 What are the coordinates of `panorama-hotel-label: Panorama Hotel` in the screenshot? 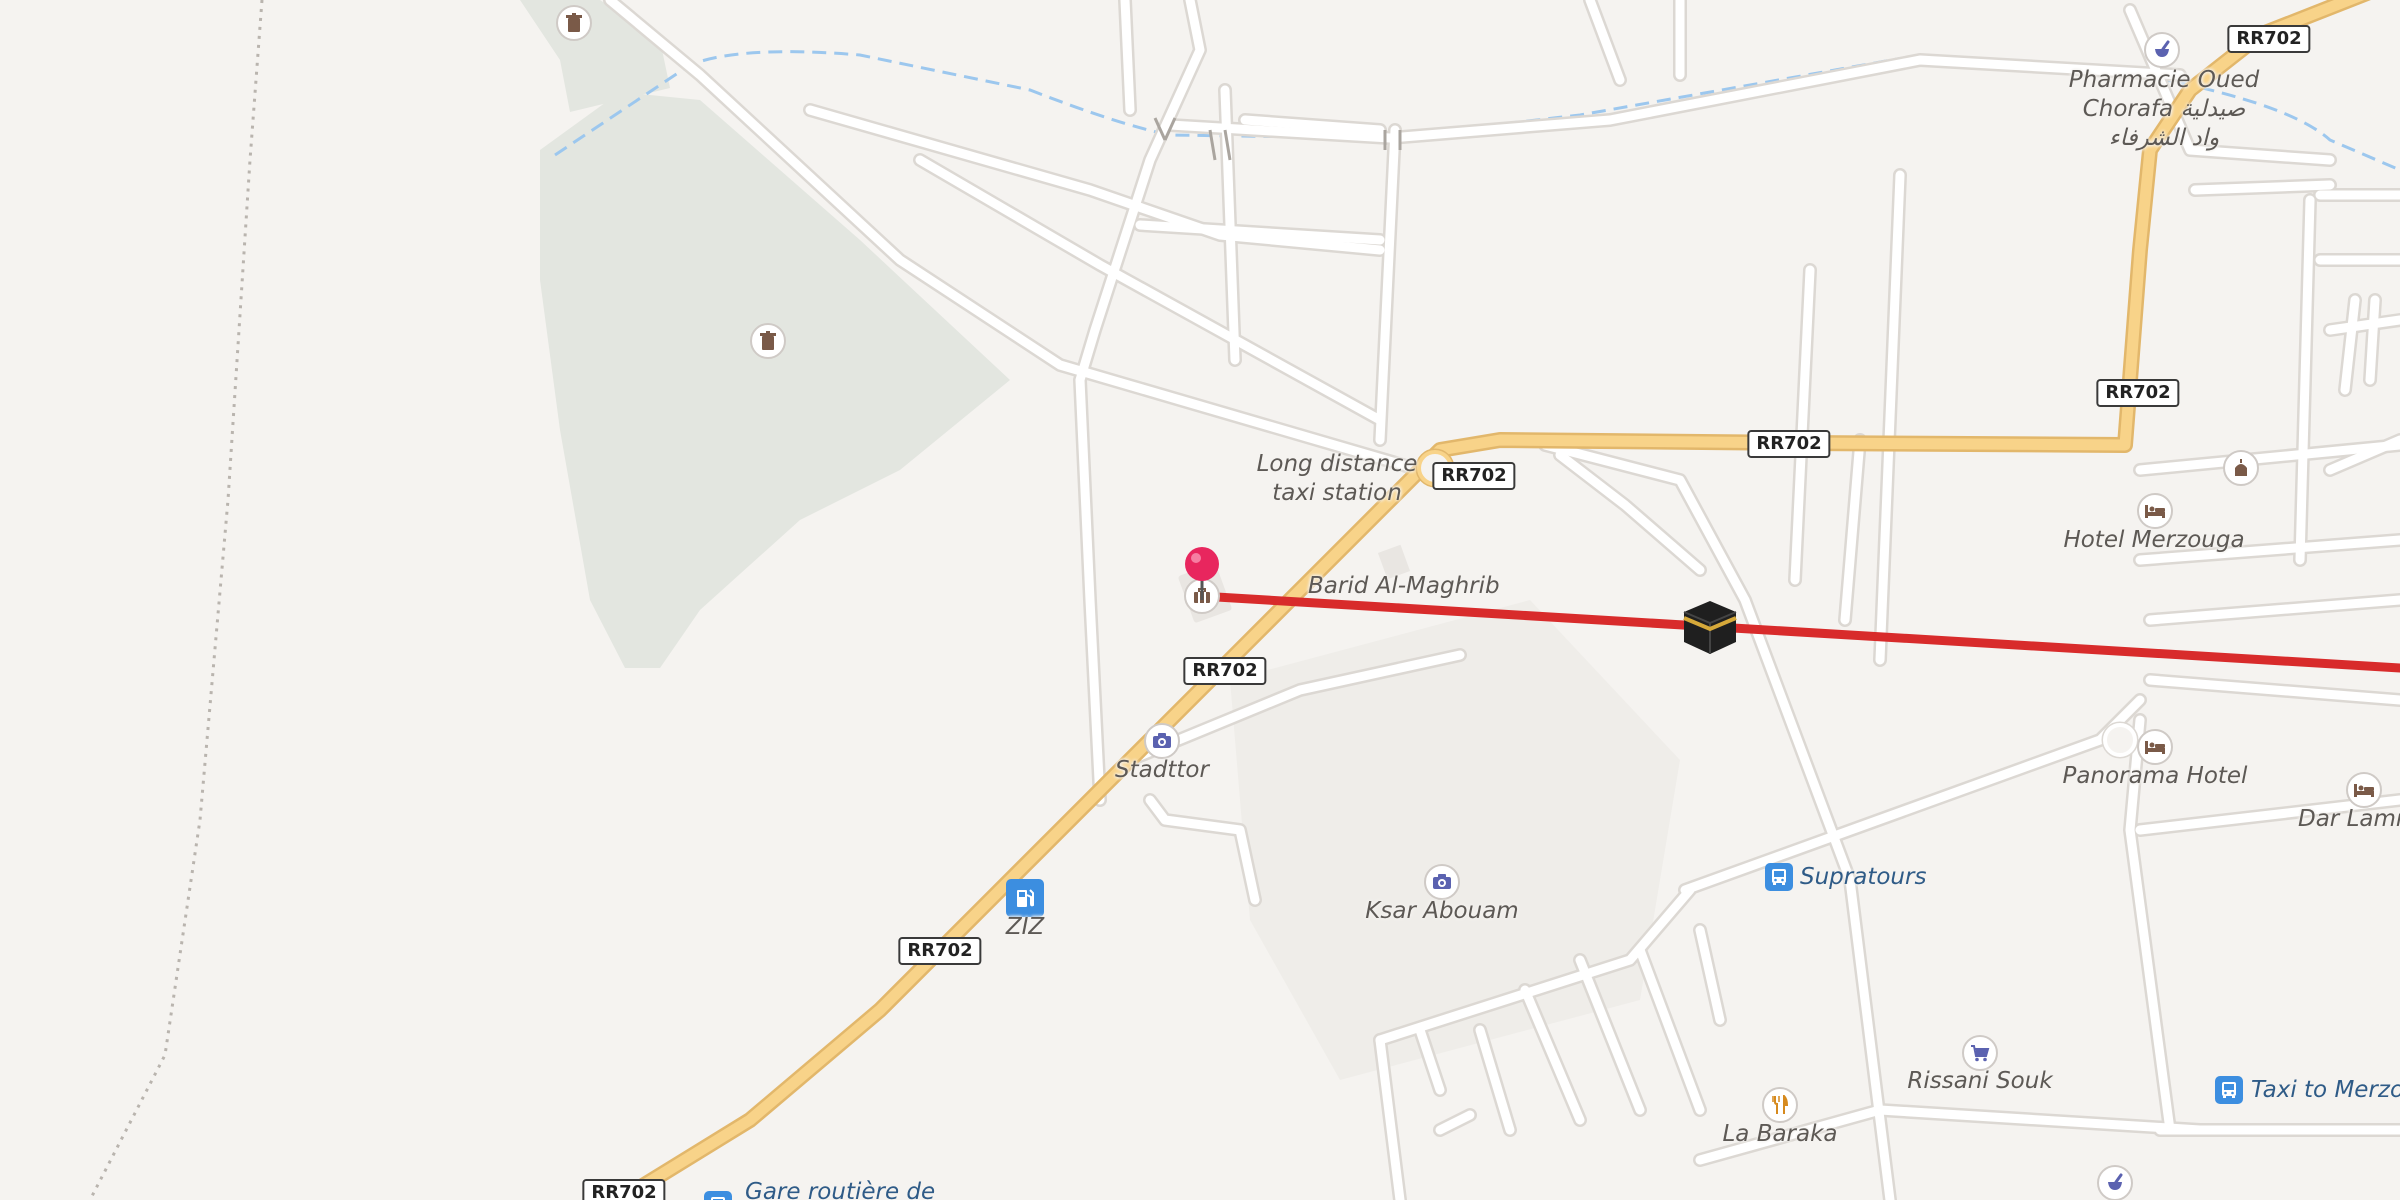 It's located at (2155, 776).